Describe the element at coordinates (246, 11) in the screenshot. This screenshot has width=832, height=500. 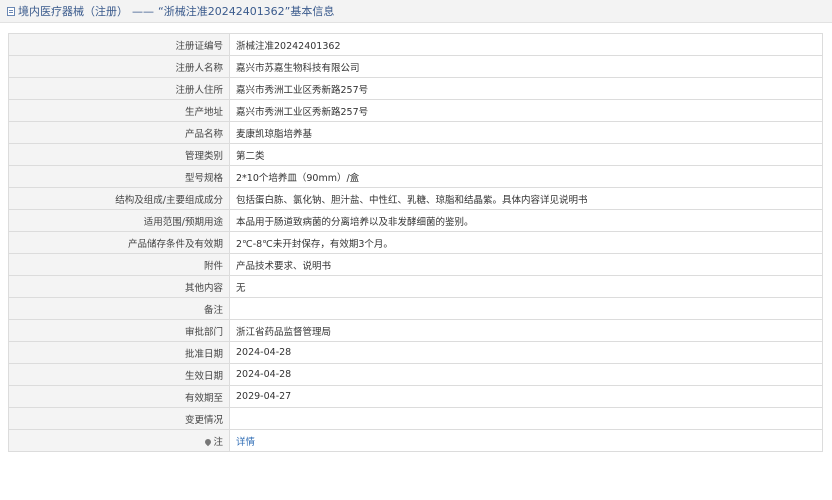
I see `page-title: “浙械注准20242401362”基本信息` at that location.